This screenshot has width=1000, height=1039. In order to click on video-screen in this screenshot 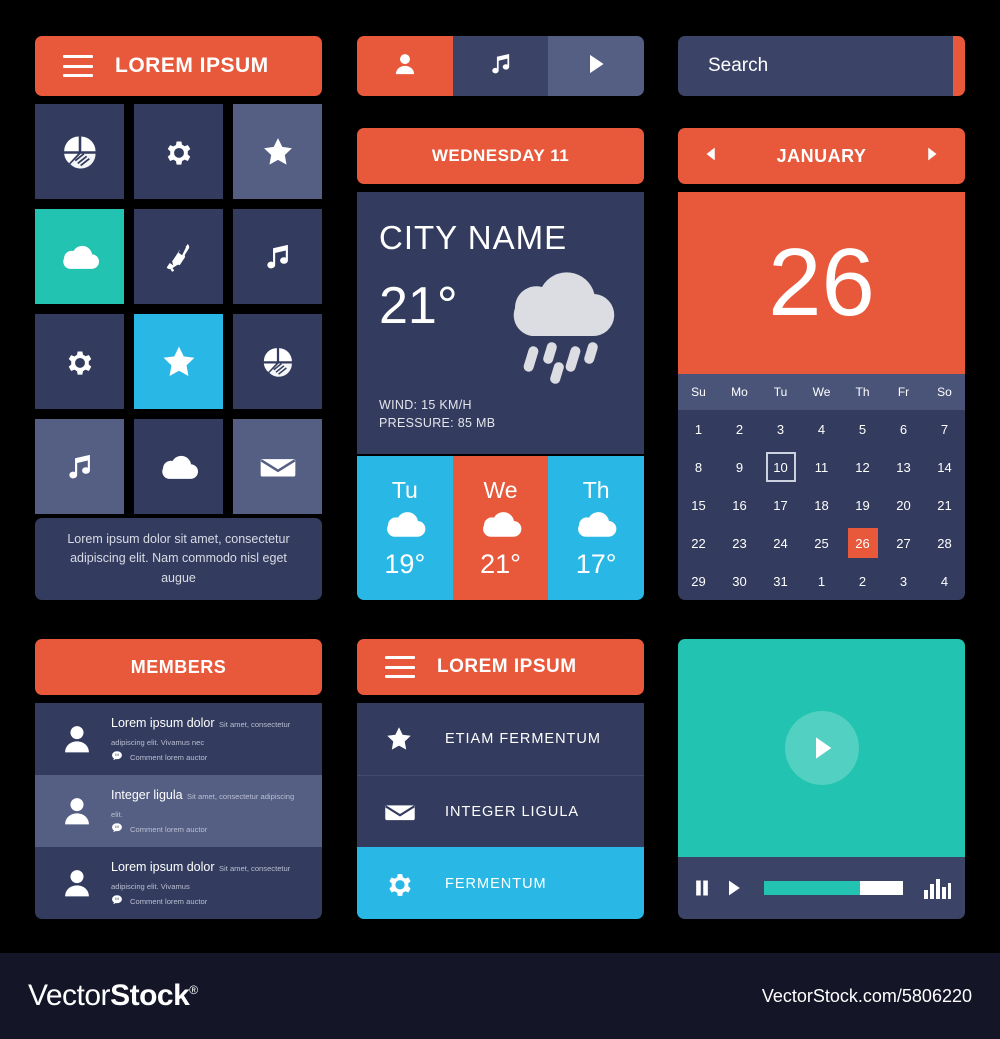, I will do `click(821, 748)`.